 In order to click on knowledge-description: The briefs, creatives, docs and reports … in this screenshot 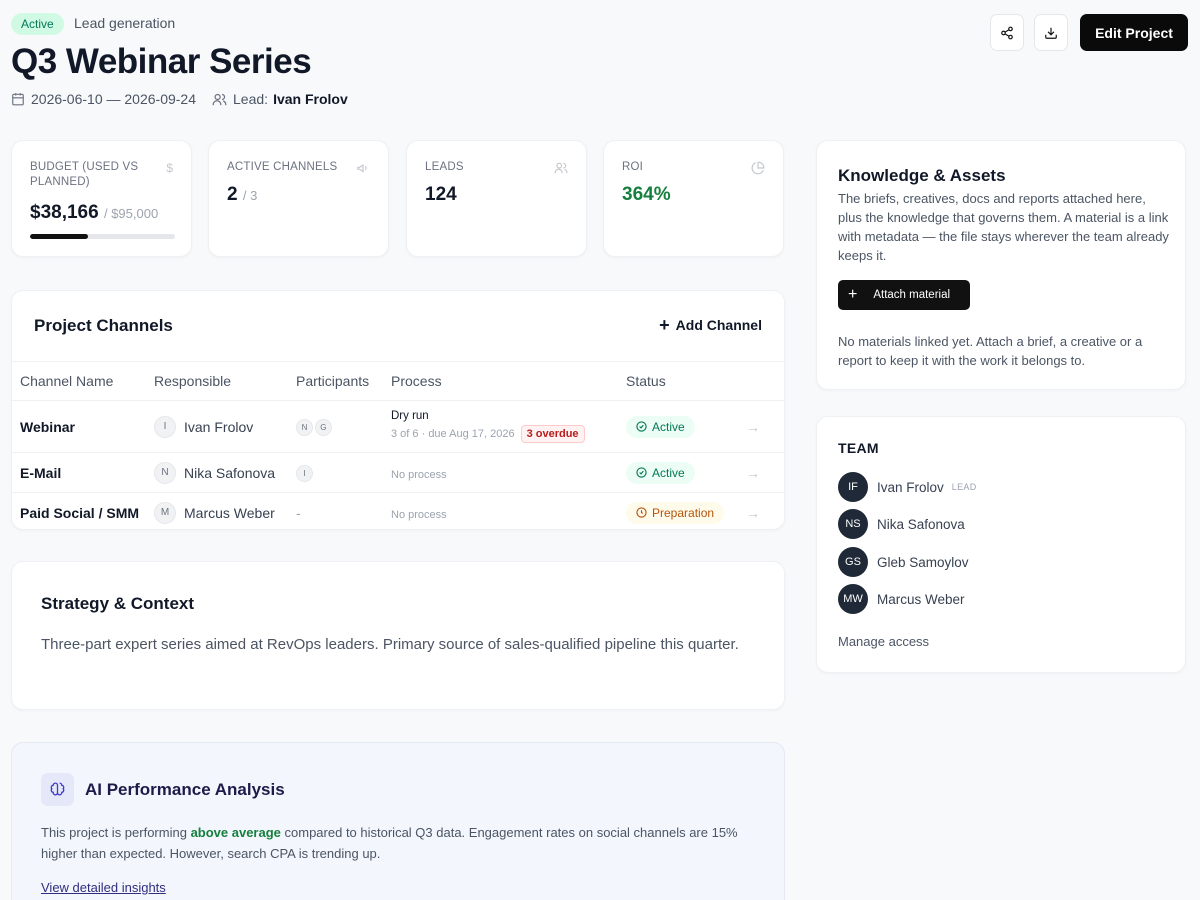, I will do `click(1003, 227)`.